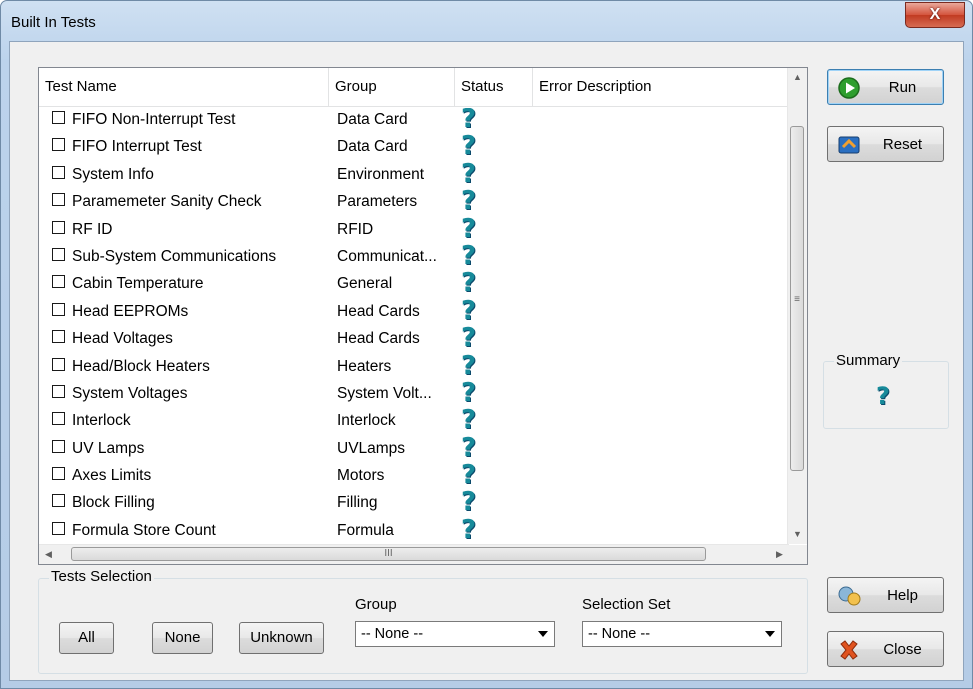 This screenshot has width=973, height=689. I want to click on test-name: FIFO Non-Interrupt Test, so click(154, 119).